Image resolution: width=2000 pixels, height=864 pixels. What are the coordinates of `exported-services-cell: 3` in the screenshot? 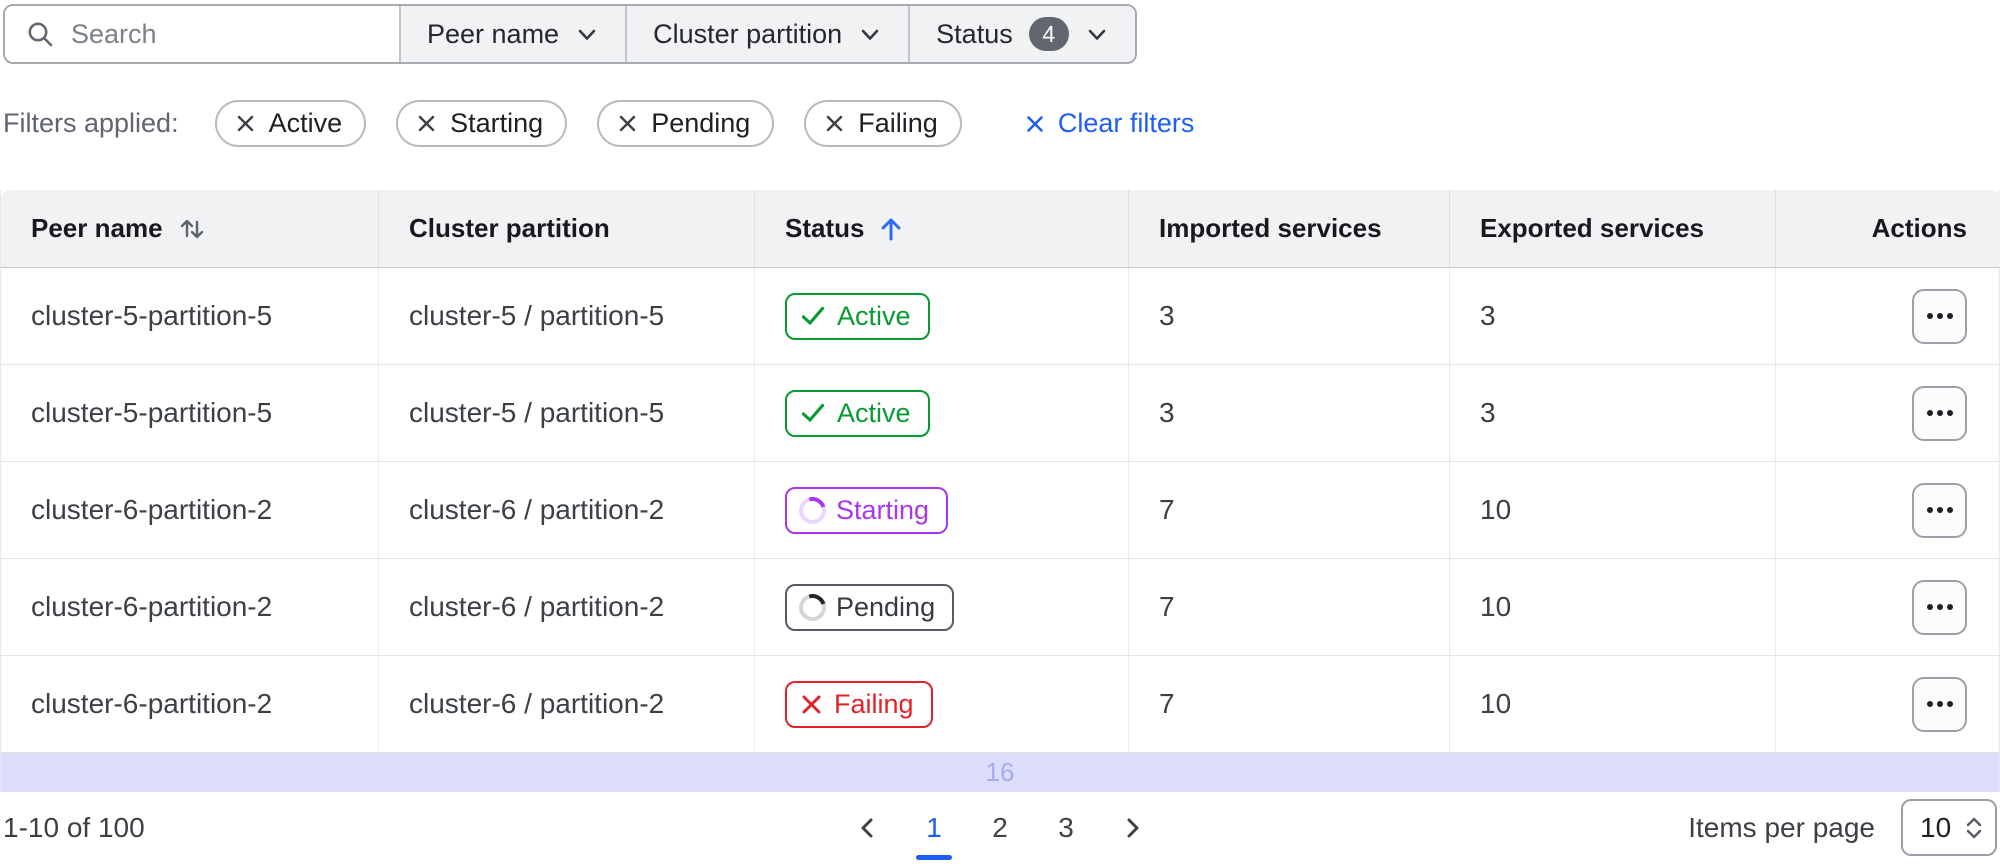 It's located at (1612, 316).